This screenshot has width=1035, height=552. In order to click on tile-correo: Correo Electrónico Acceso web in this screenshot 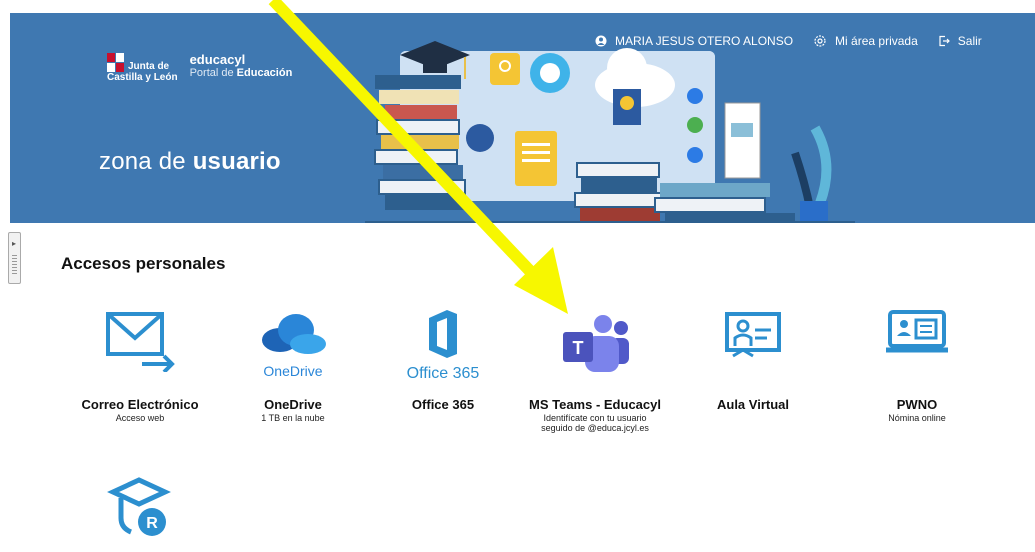, I will do `click(140, 366)`.